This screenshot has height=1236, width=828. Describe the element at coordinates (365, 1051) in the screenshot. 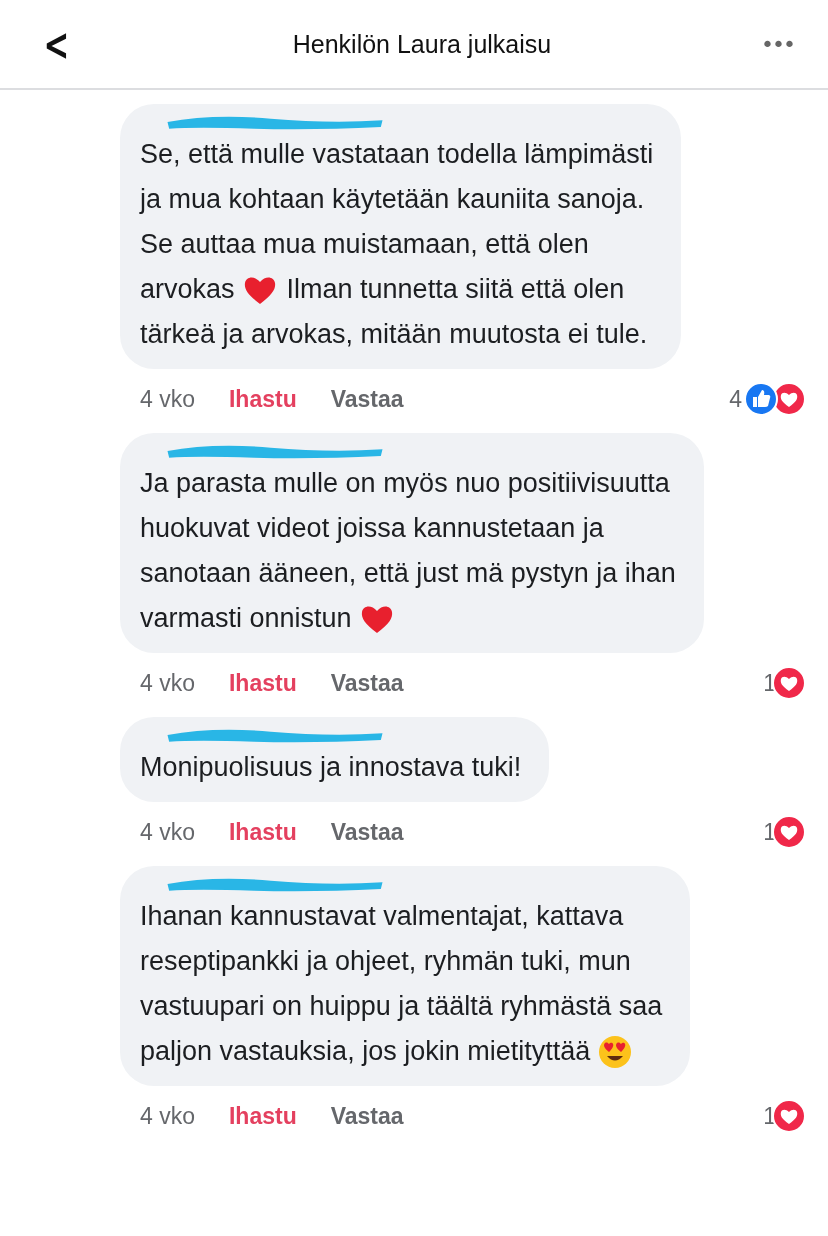

I see `comment-text: paljon vastauksia, jos jokin mietityttää` at that location.